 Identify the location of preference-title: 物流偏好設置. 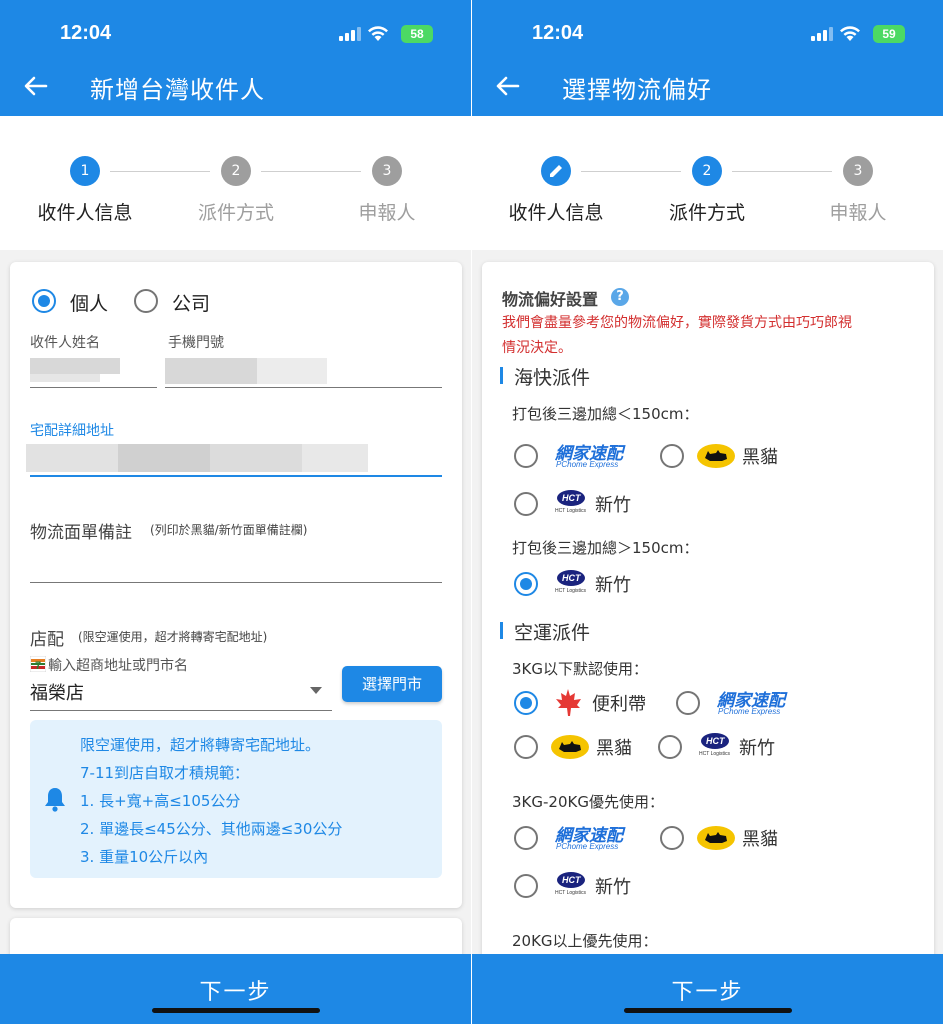
(550, 299).